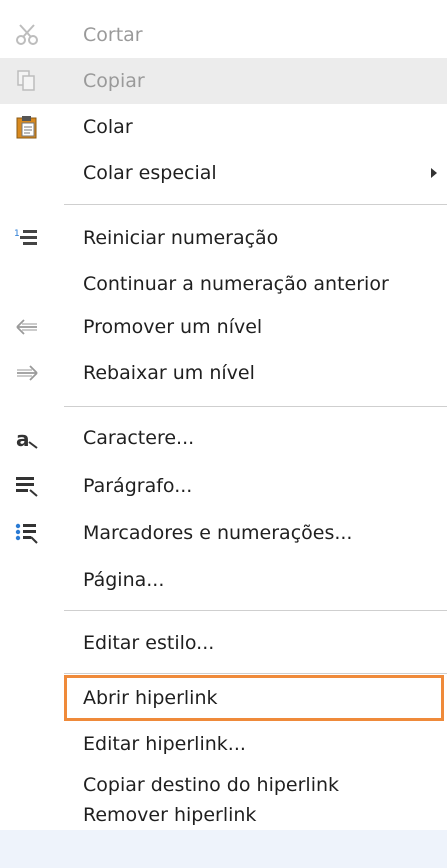 The width and height of the screenshot is (447, 868). Describe the element at coordinates (113, 35) in the screenshot. I see `menu-item-label: Cortar` at that location.